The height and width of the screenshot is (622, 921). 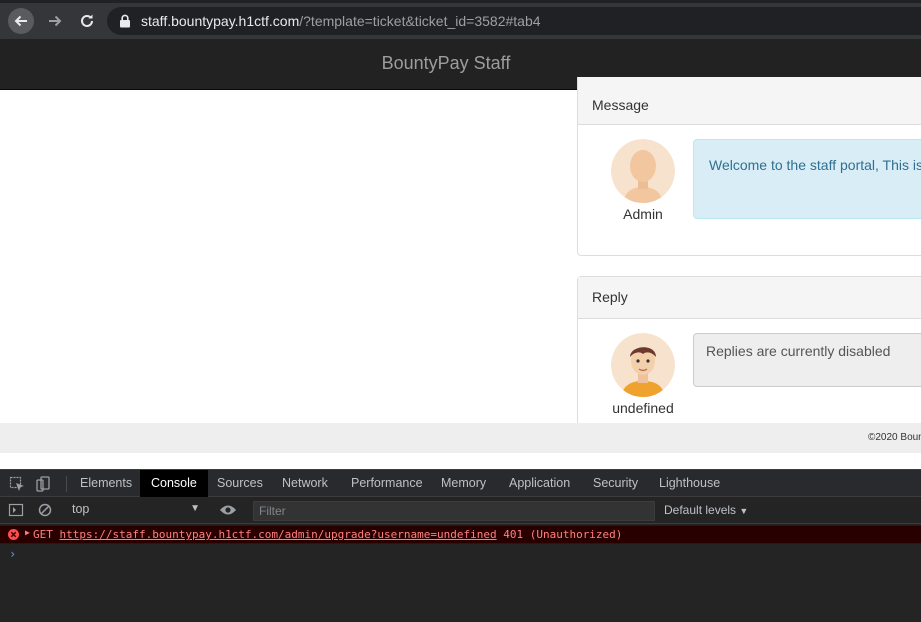 What do you see at coordinates (700, 510) in the screenshot?
I see `log-levels-label: Default levels` at bounding box center [700, 510].